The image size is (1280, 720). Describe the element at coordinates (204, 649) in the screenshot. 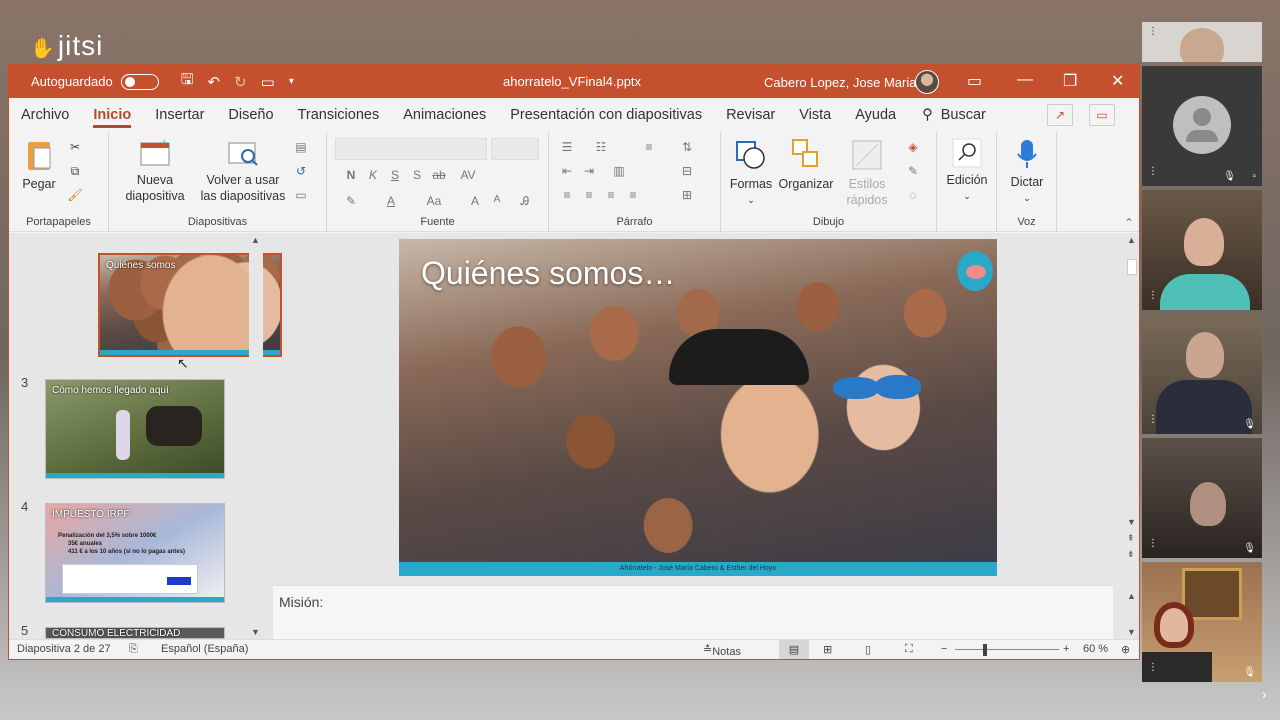

I see `language-indicator: Español (España)` at that location.